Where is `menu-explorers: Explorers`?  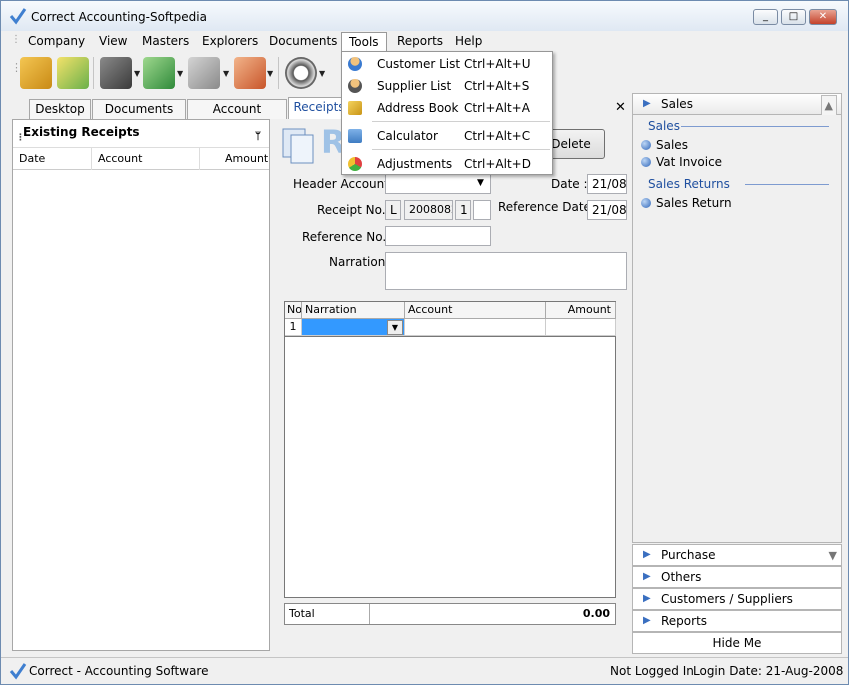
menu-explorers: Explorers is located at coordinates (230, 41).